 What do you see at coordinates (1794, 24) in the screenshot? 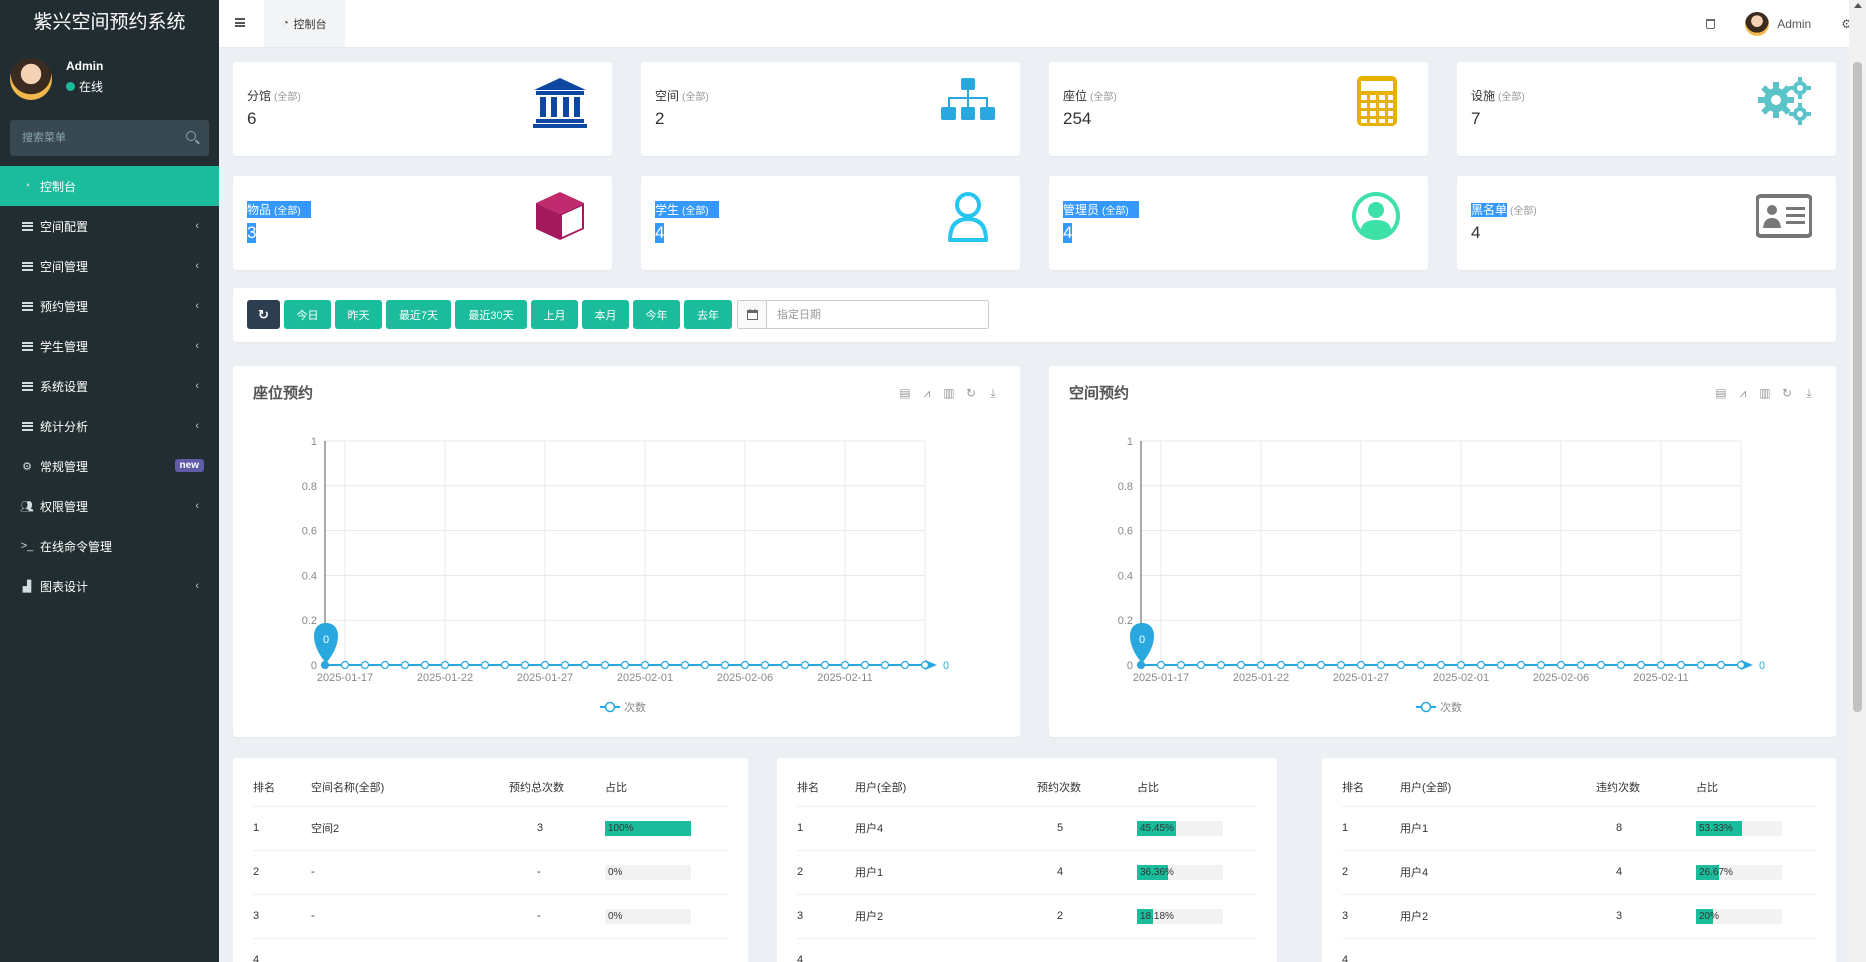
I see `header-user-name: Admin` at bounding box center [1794, 24].